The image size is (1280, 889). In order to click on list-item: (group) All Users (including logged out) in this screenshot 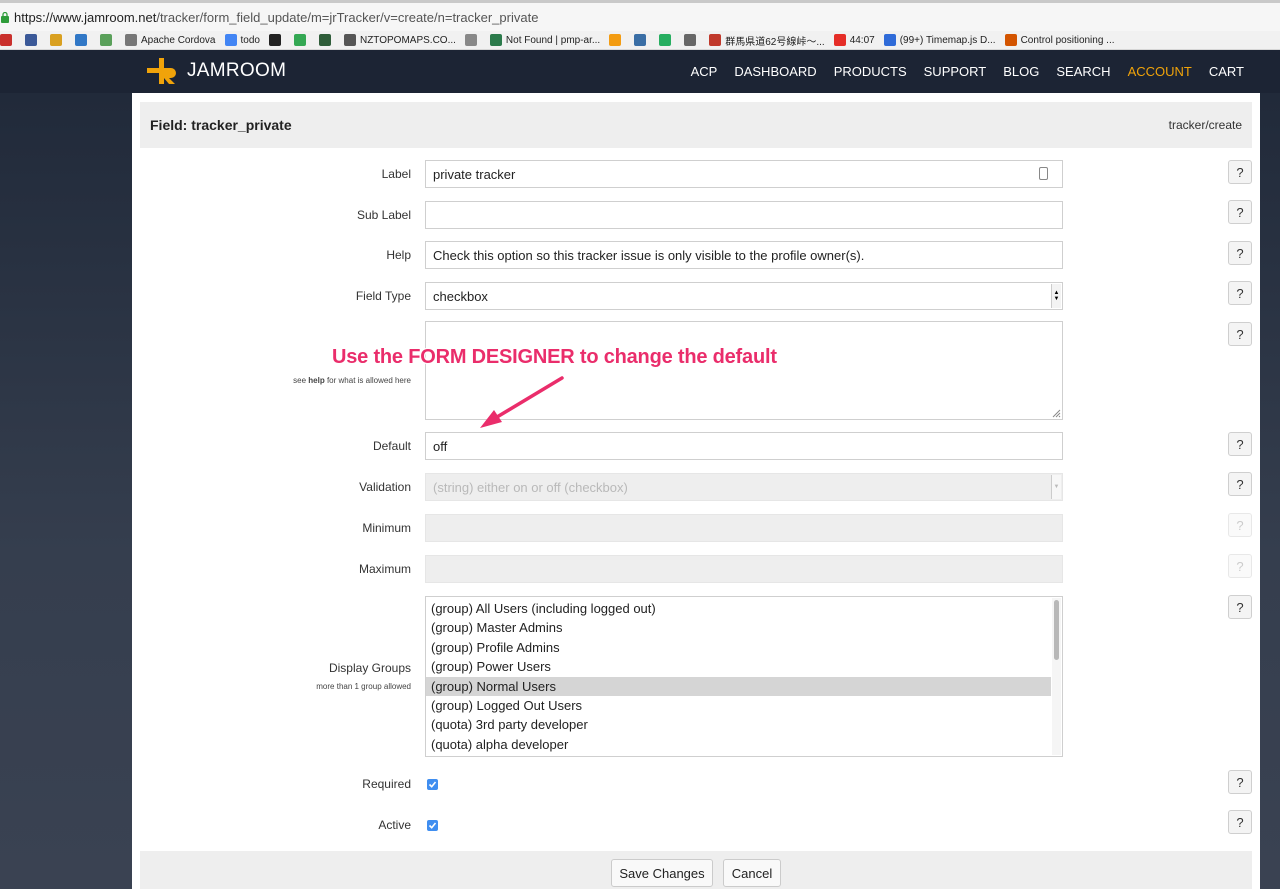, I will do `click(738, 608)`.